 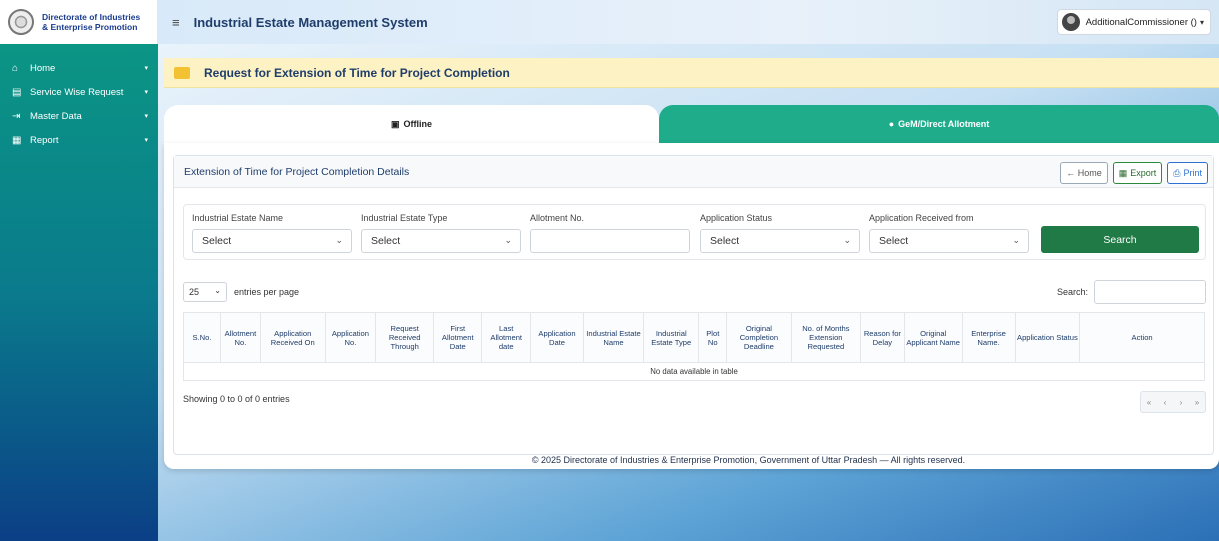 I want to click on sidebar-item-label: Report, so click(x=44, y=140).